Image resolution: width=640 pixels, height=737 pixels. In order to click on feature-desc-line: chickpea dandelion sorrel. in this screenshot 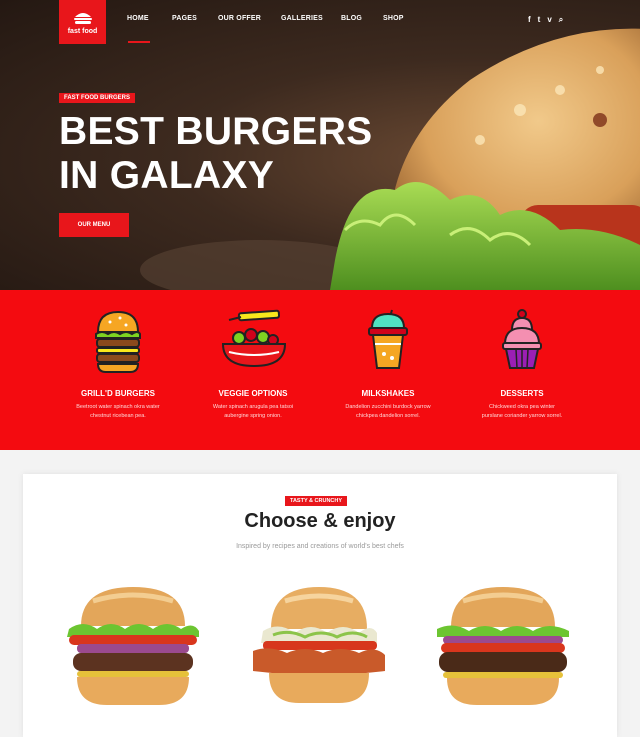, I will do `click(388, 416)`.